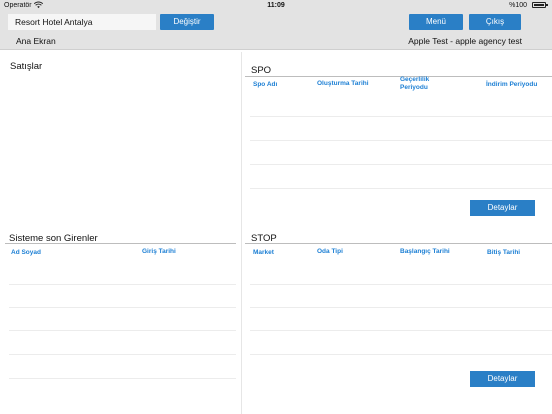  Describe the element at coordinates (512, 84) in the screenshot. I see `spo-col-discount: İndirim Periyodu` at that location.